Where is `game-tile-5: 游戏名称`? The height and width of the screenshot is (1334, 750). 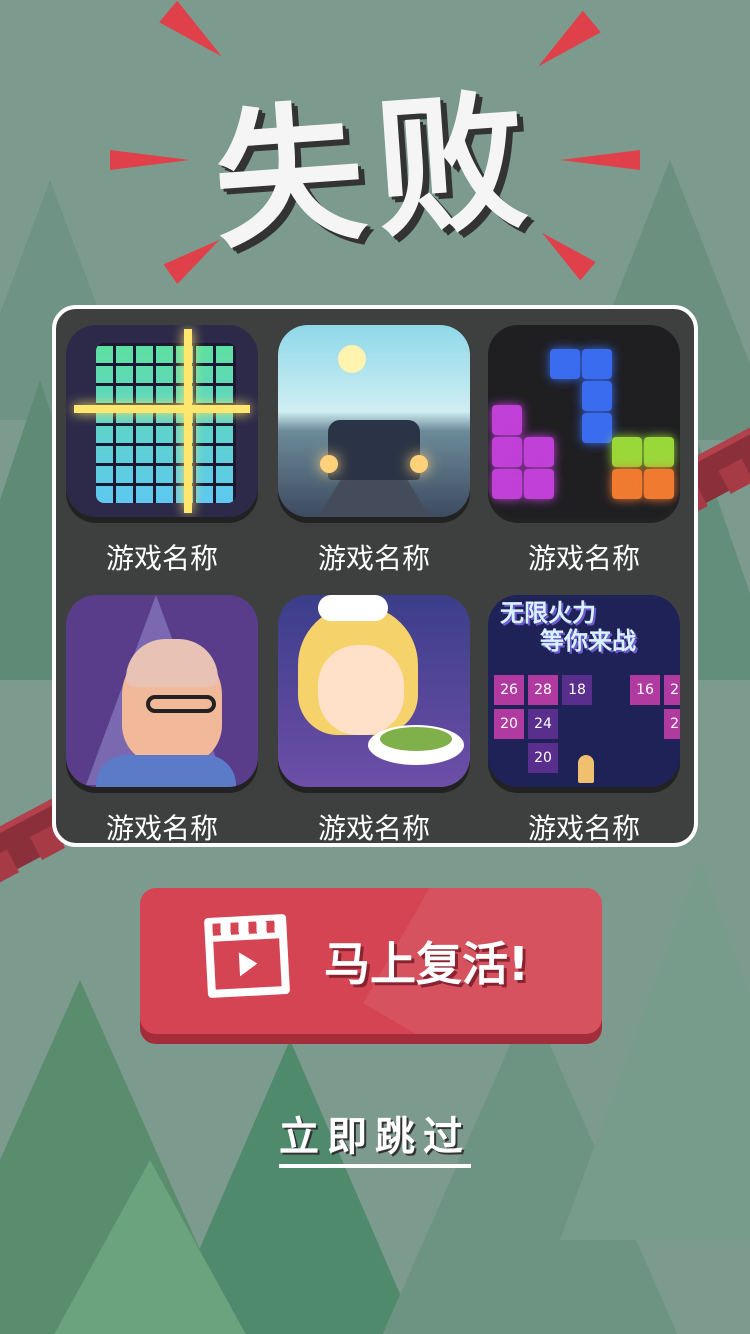
game-tile-5: 游戏名称 is located at coordinates (374, 726).